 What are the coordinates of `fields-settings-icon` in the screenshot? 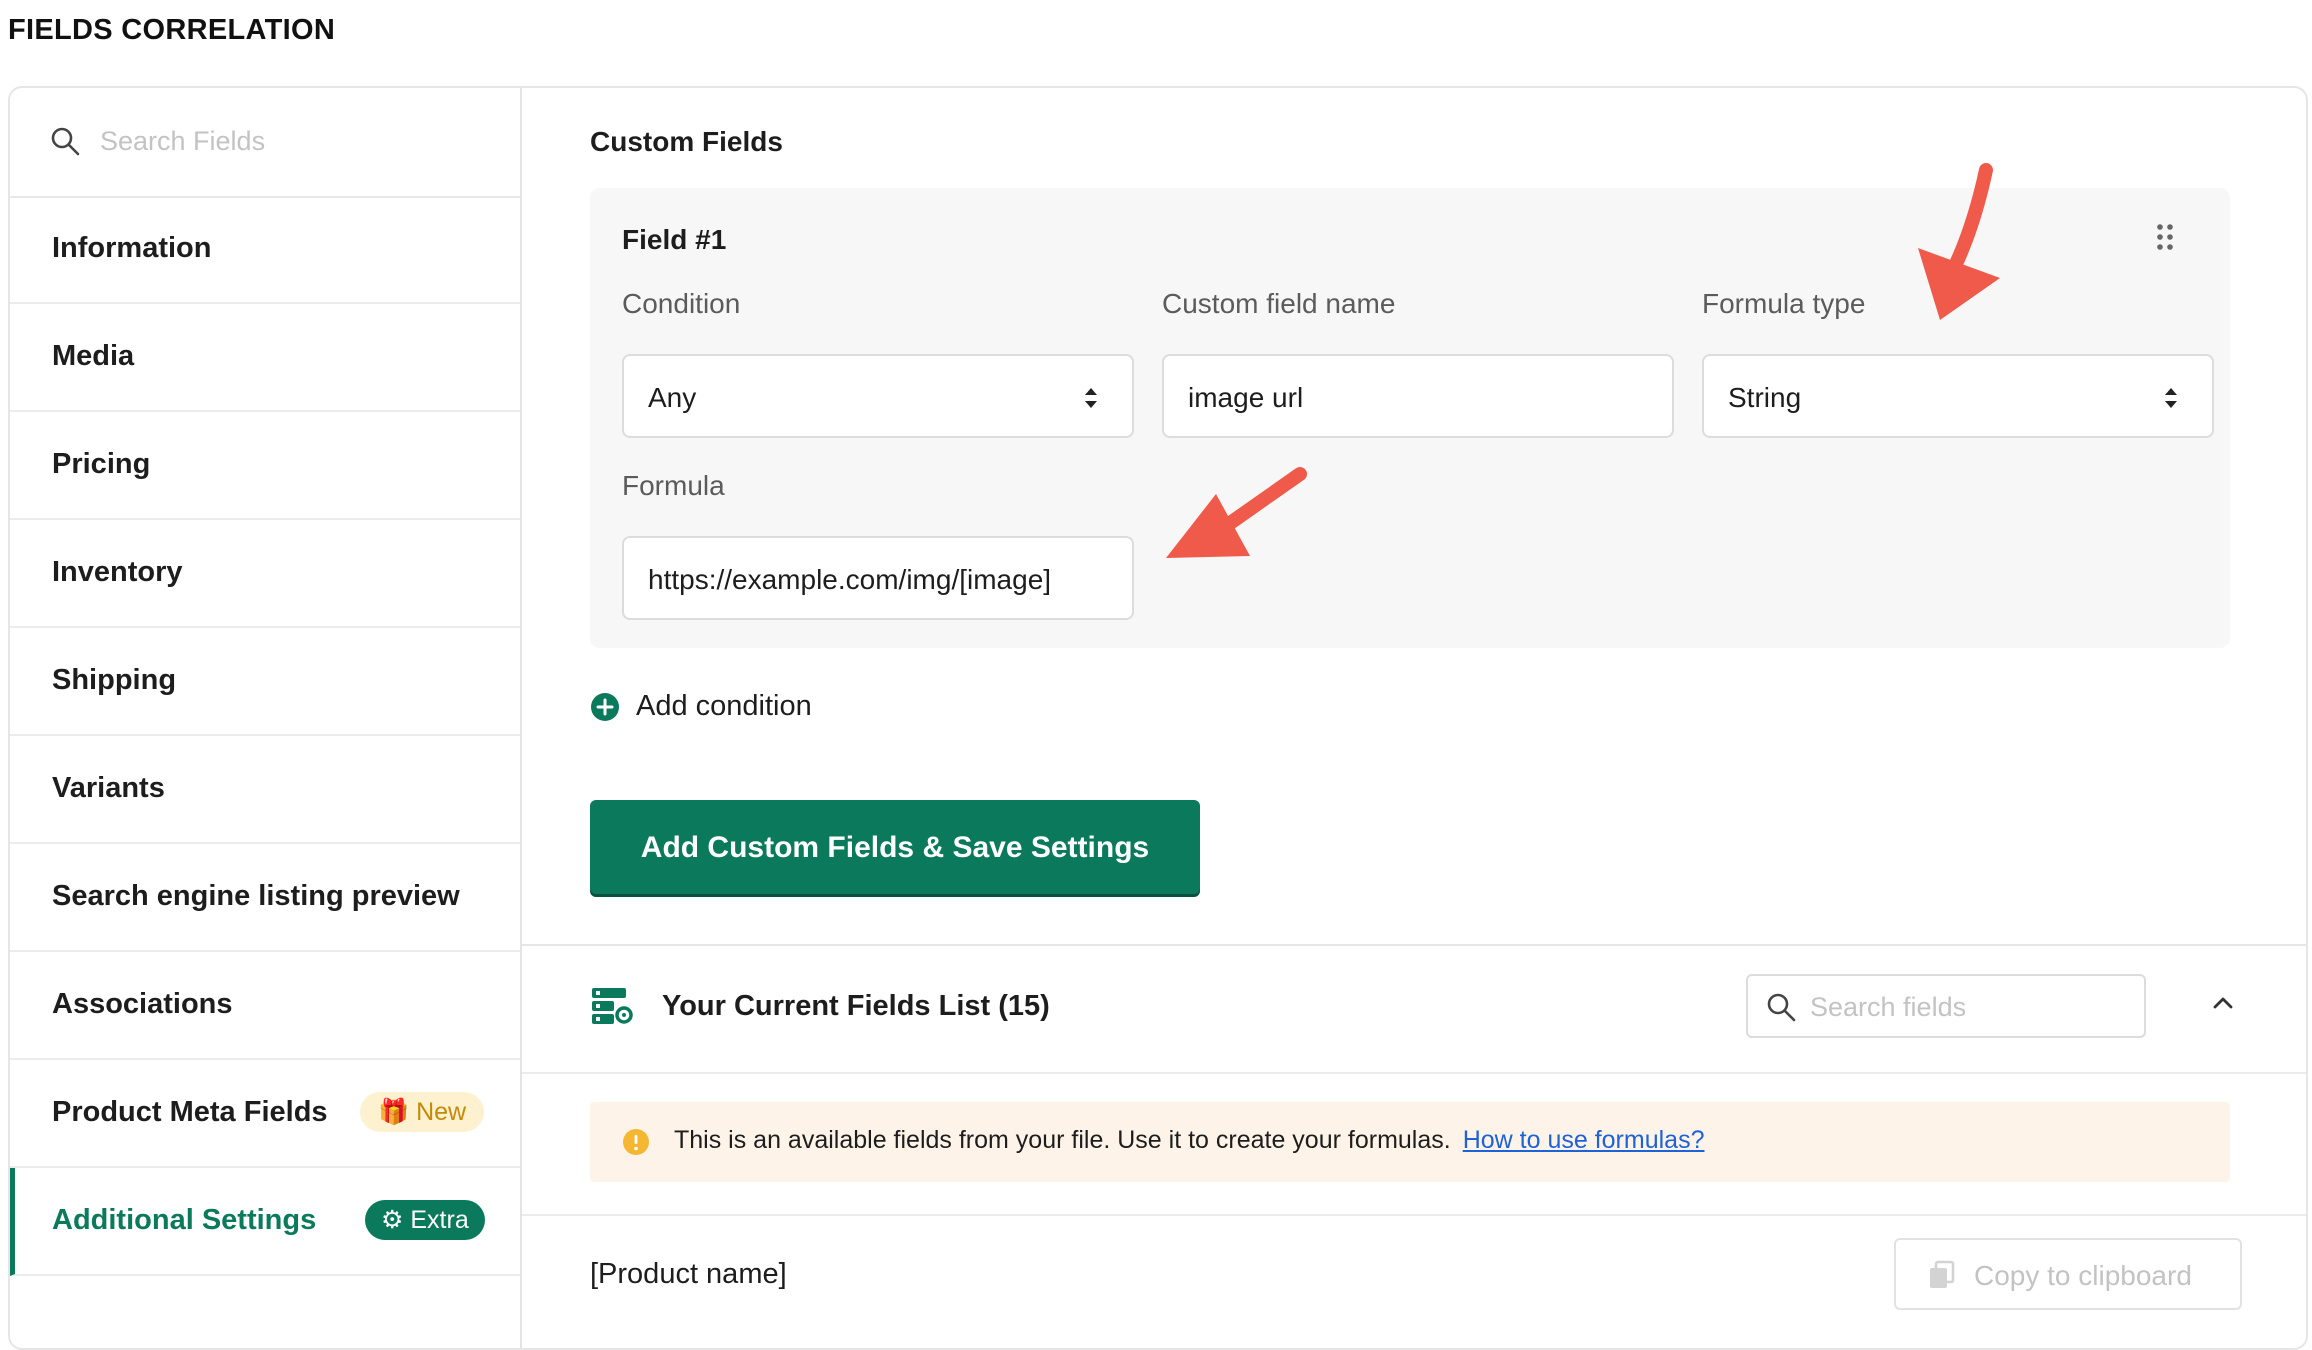 It's located at (612, 1006).